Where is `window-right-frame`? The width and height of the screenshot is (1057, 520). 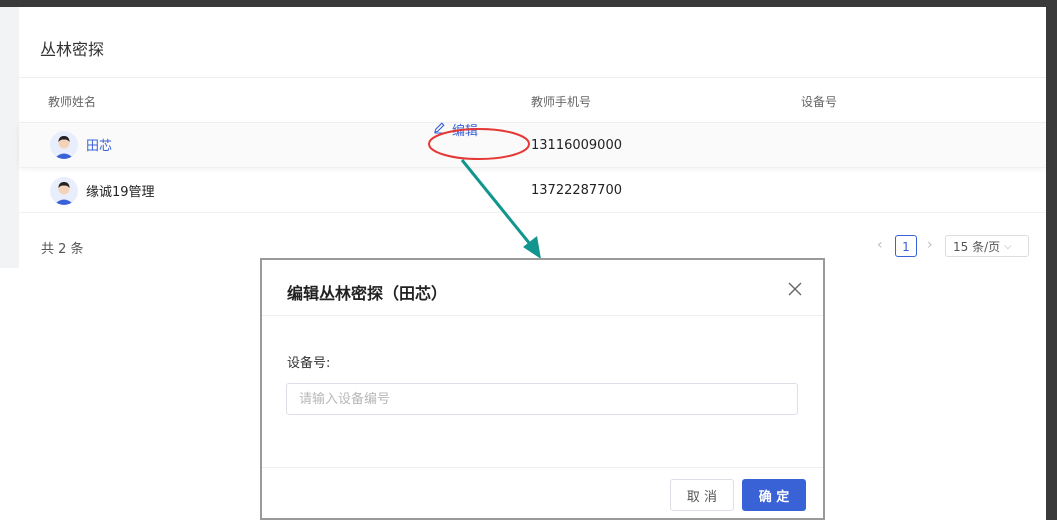 window-right-frame is located at coordinates (1051, 260).